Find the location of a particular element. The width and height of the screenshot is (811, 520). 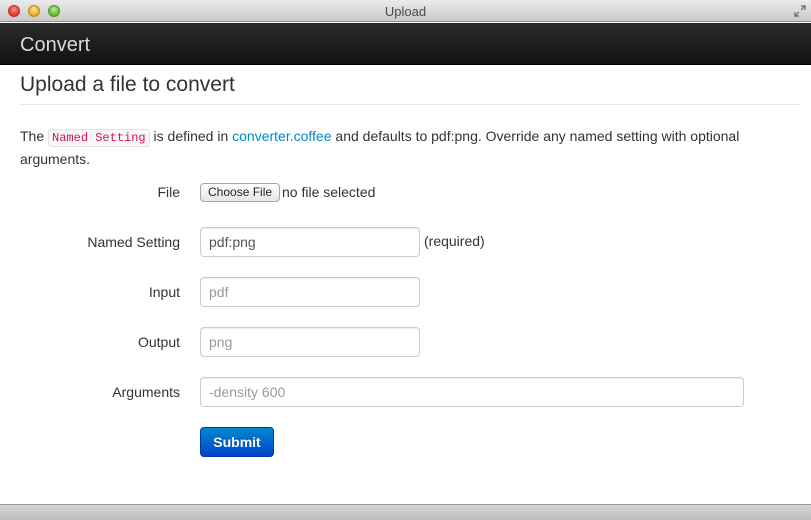

output-format-field is located at coordinates (310, 342).